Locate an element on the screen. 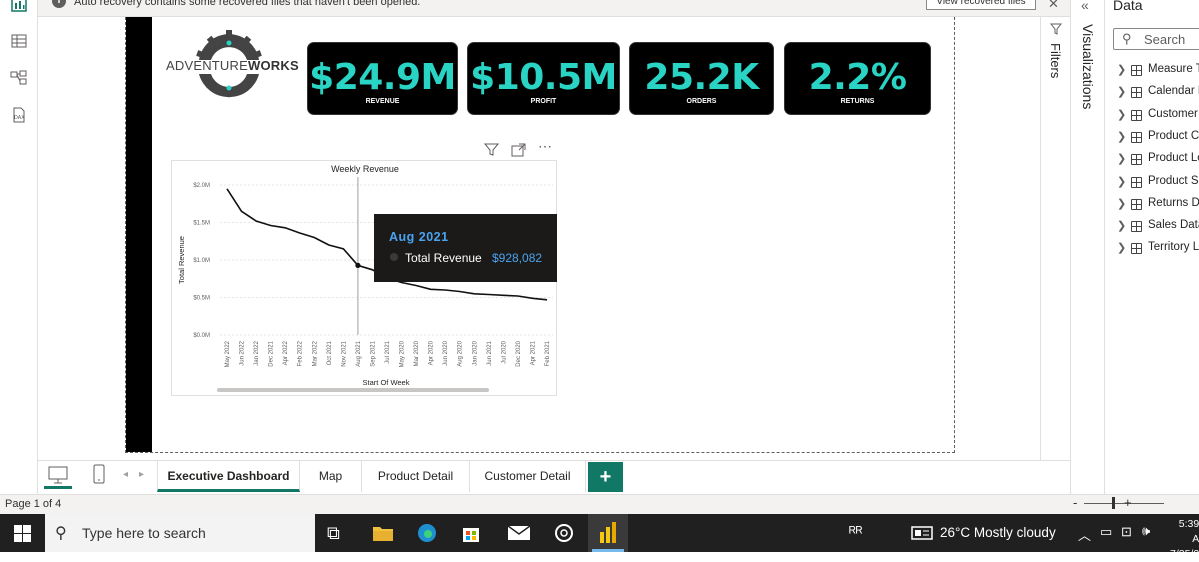 This screenshot has width=1199, height=562. view-recovered-files-button: View recovered files is located at coordinates (981, 5).